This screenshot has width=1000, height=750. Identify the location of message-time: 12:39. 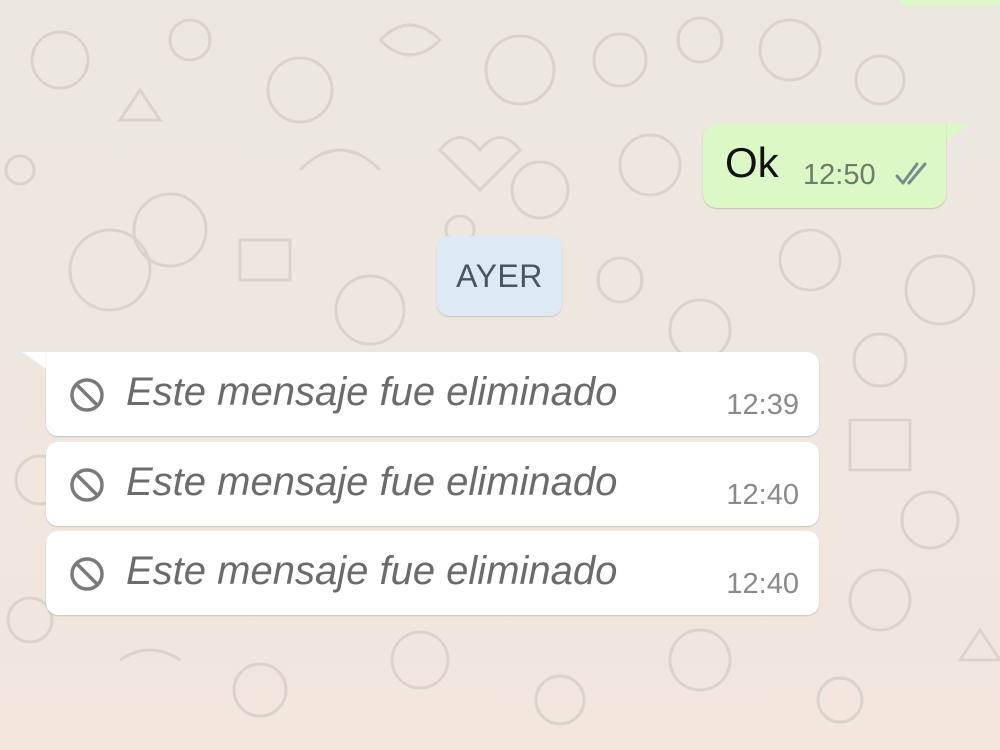
(762, 405).